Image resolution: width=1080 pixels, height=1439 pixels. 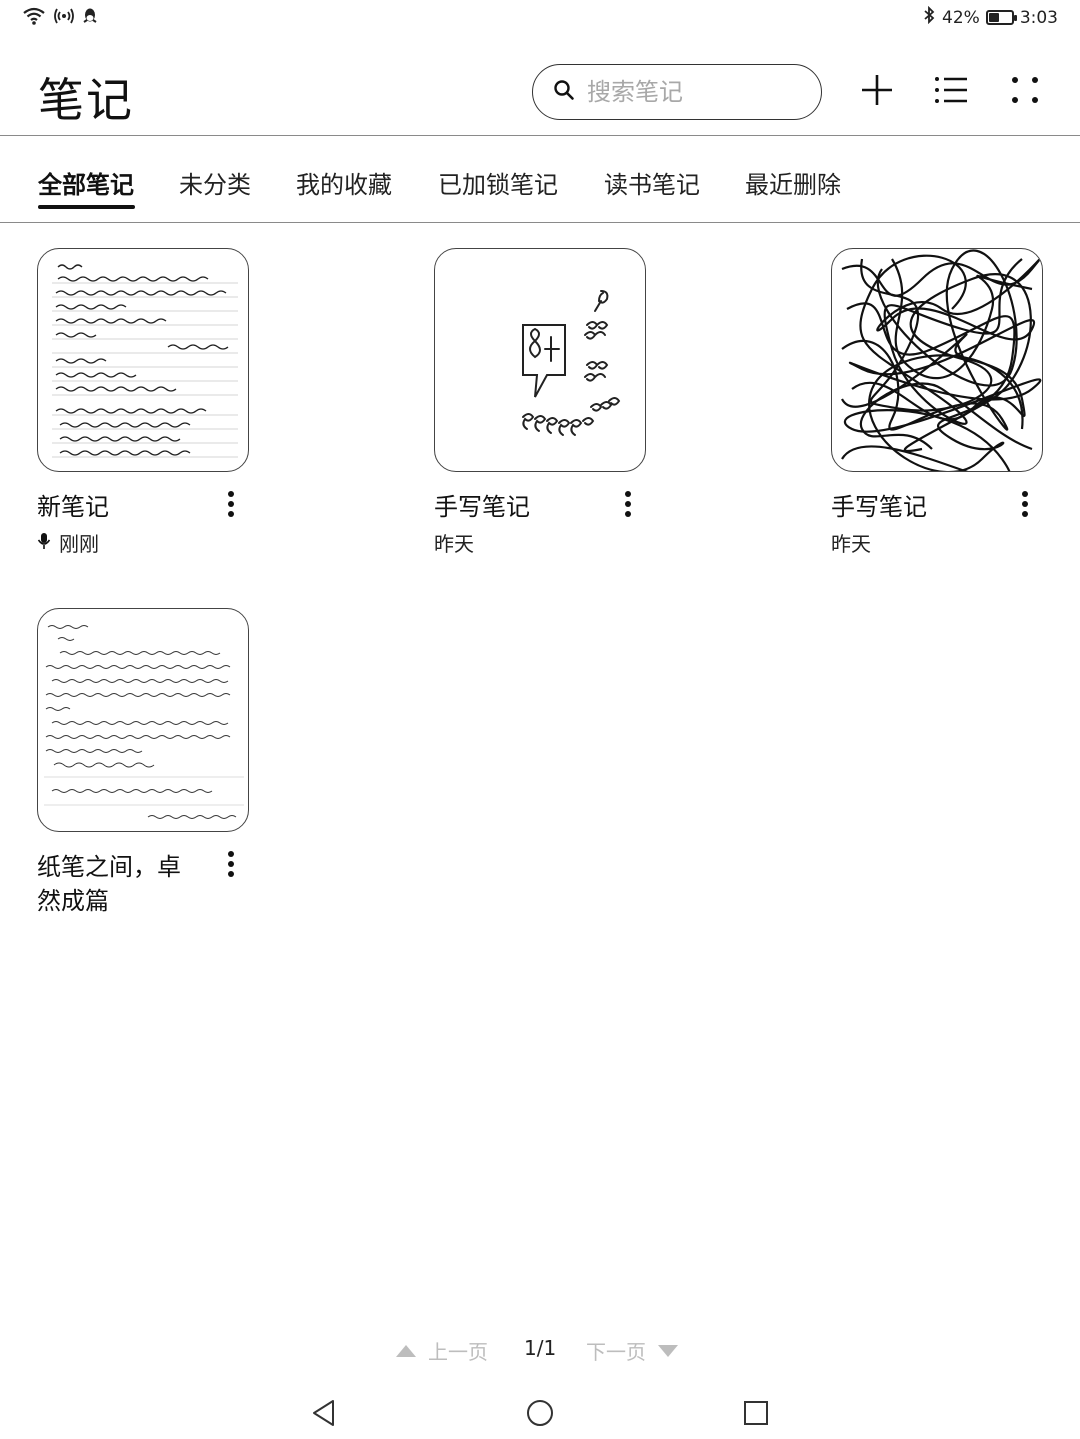 What do you see at coordinates (86, 100) in the screenshot?
I see `page-title: 笔记` at bounding box center [86, 100].